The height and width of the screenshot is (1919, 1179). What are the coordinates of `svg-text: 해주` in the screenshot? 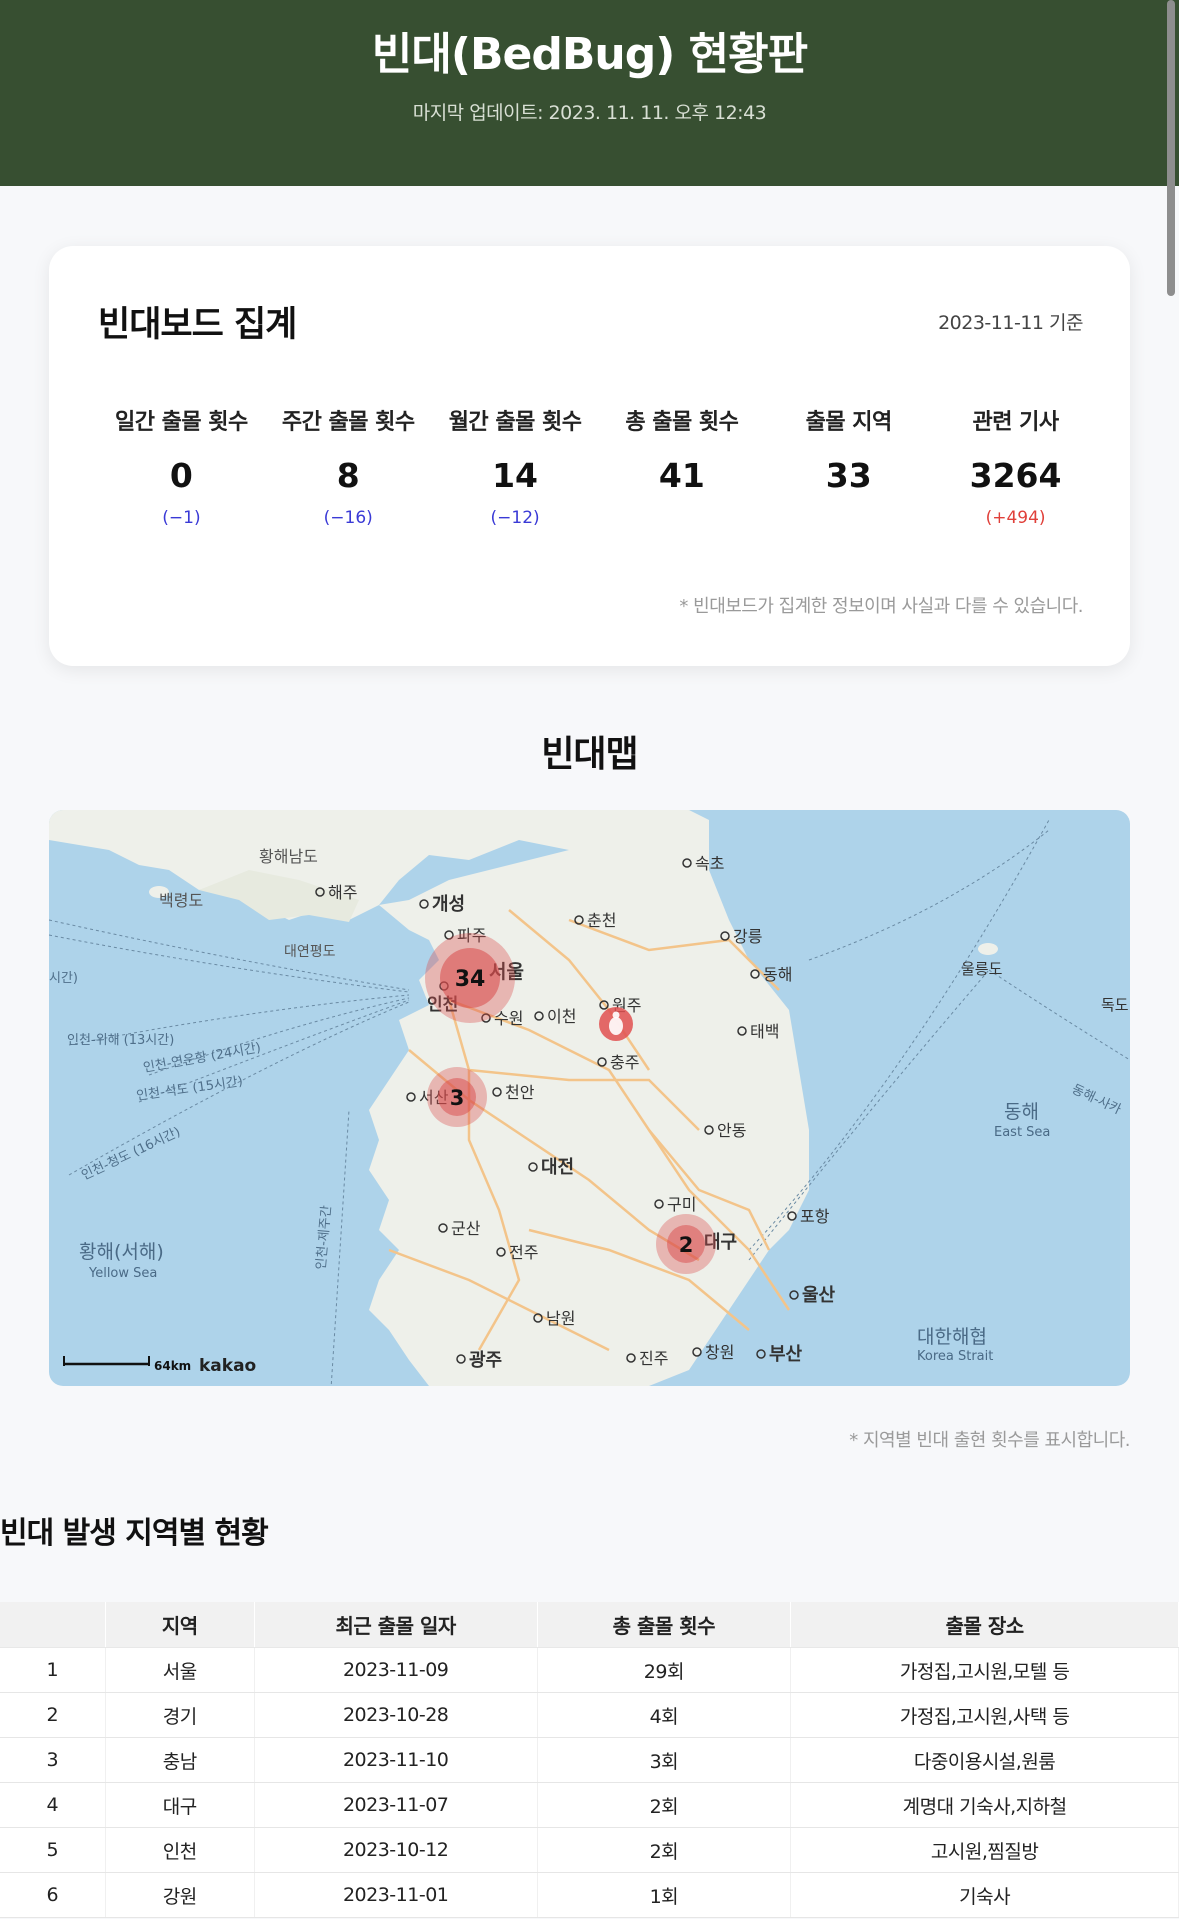 It's located at (342, 892).